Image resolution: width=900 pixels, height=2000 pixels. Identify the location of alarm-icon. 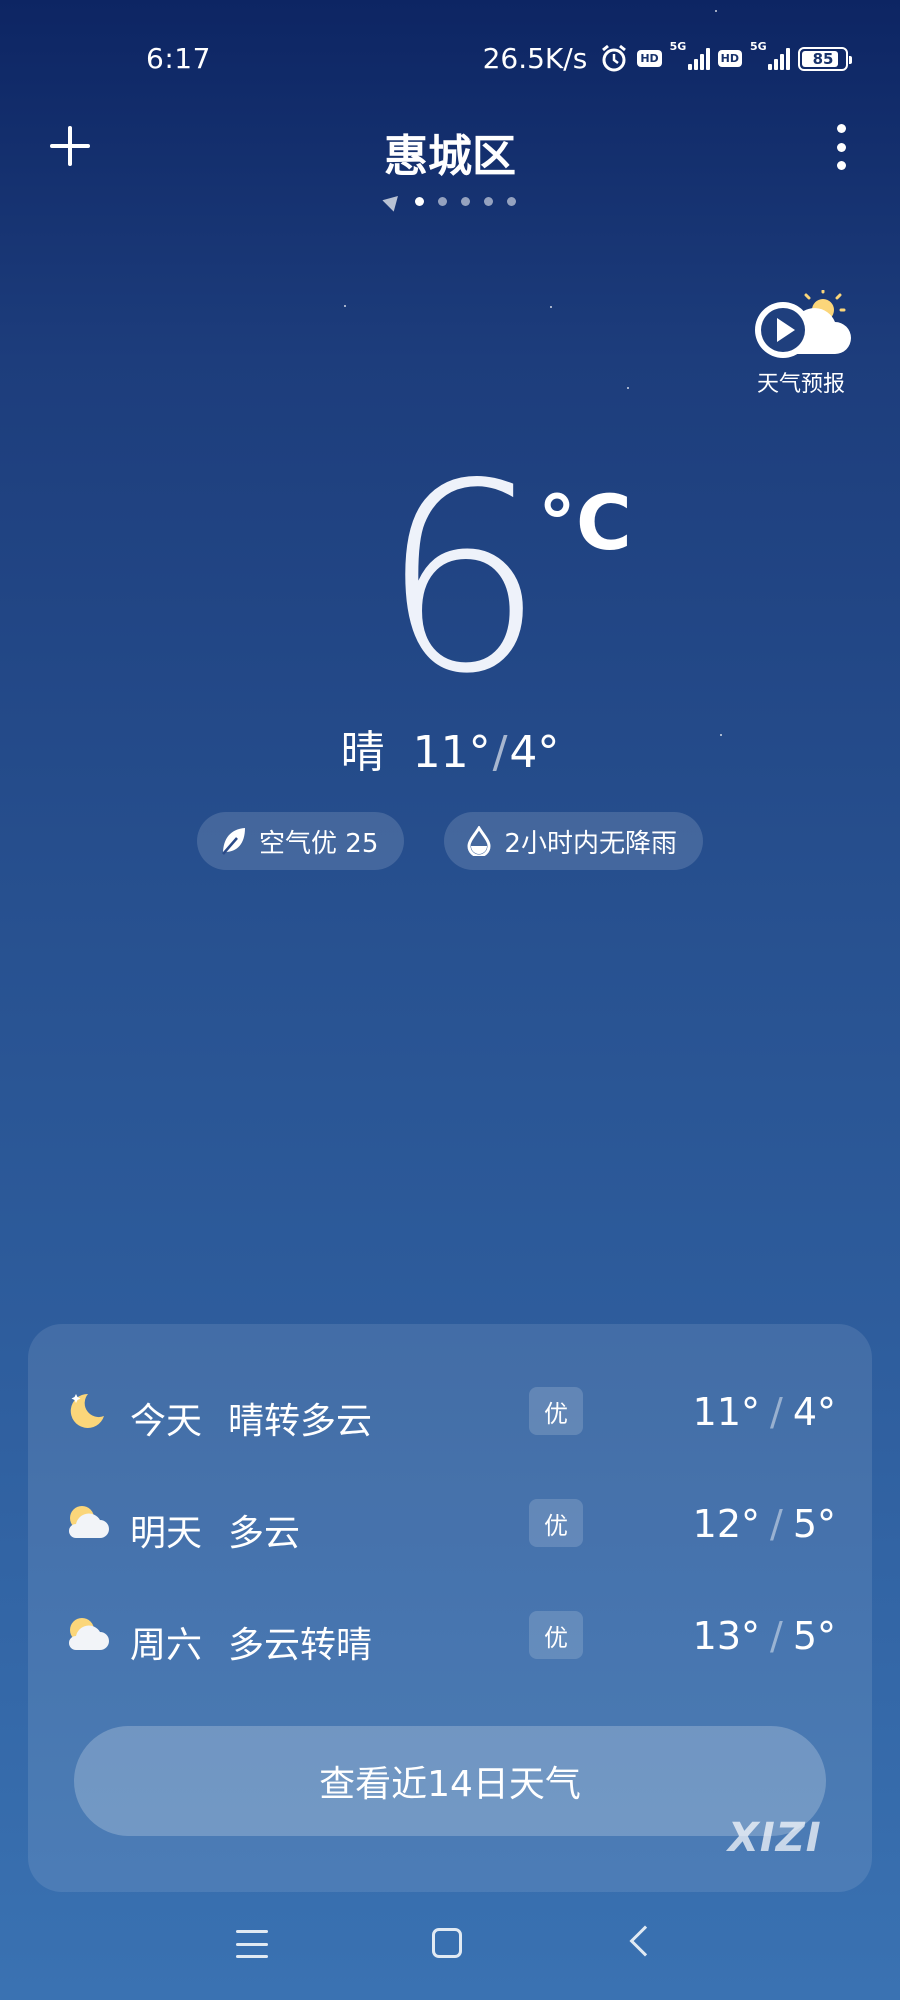
(614, 57).